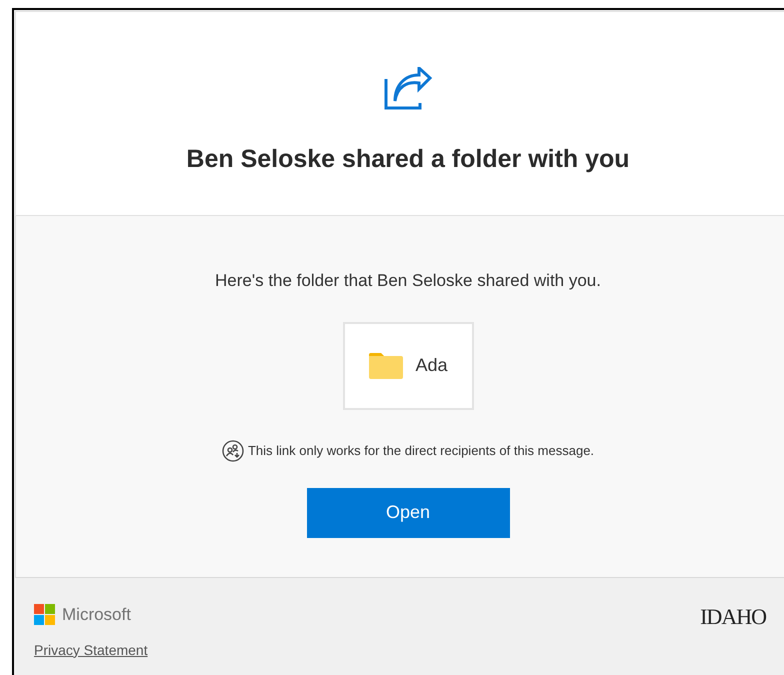 The width and height of the screenshot is (784, 675). Describe the element at coordinates (408, 366) in the screenshot. I see `folder-card: Ada` at that location.